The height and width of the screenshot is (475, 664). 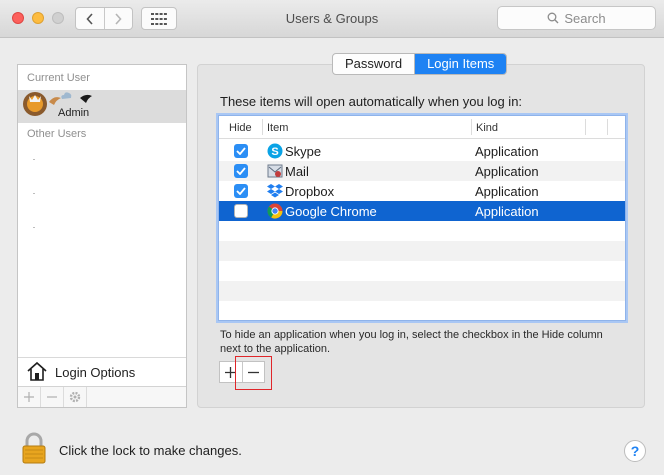 I want to click on table-row: Mail Application, so click(x=422, y=171).